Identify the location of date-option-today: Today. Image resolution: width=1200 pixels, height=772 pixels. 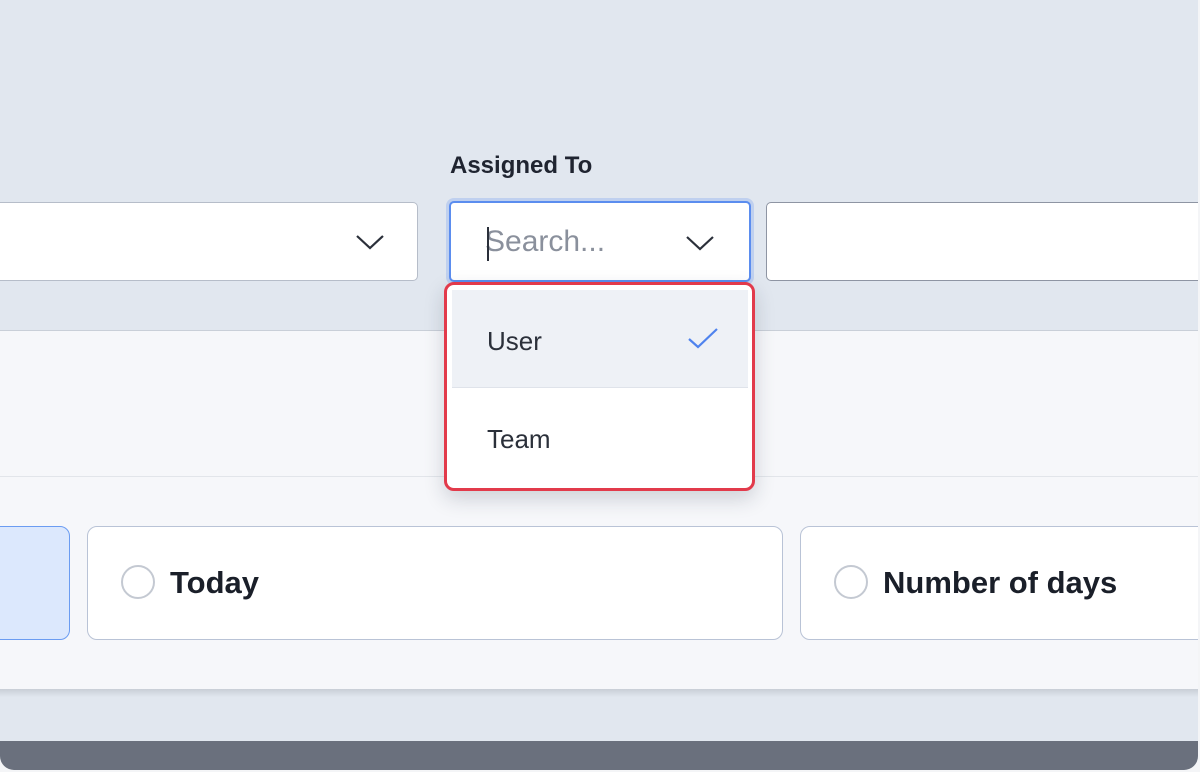
(435, 583).